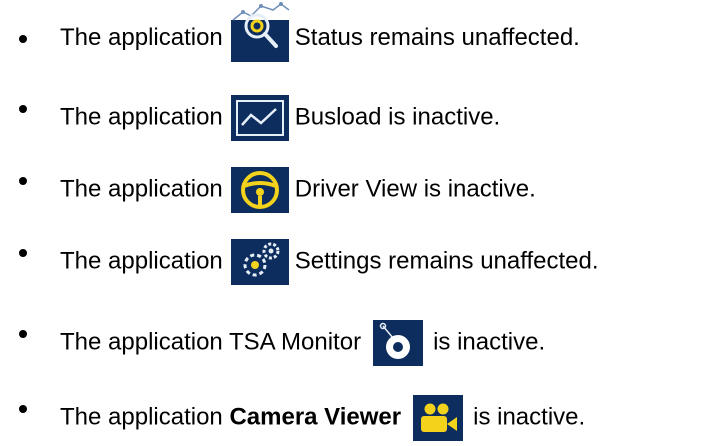 This screenshot has width=707, height=446. Describe the element at coordinates (437, 37) in the screenshot. I see `item-suffix: Status remains unaffected.` at that location.